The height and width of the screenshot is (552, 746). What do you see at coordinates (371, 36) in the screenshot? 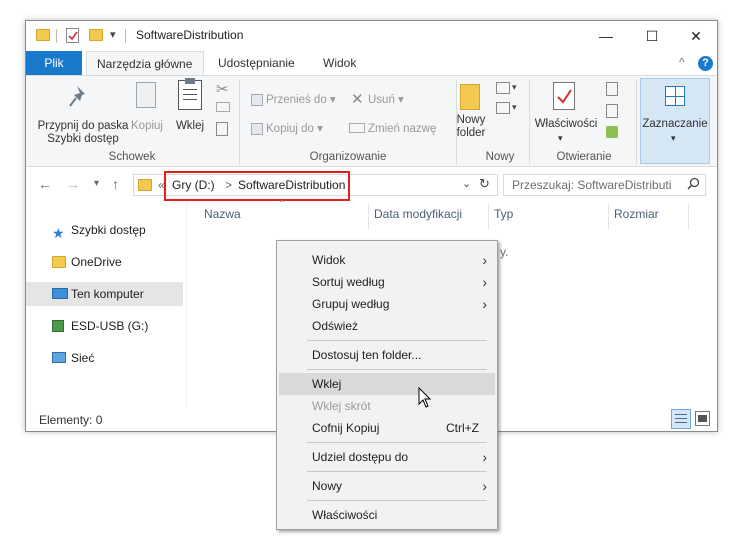
I see `title-bar: ▾ SoftwareDistribution — ☐ ✕` at bounding box center [371, 36].